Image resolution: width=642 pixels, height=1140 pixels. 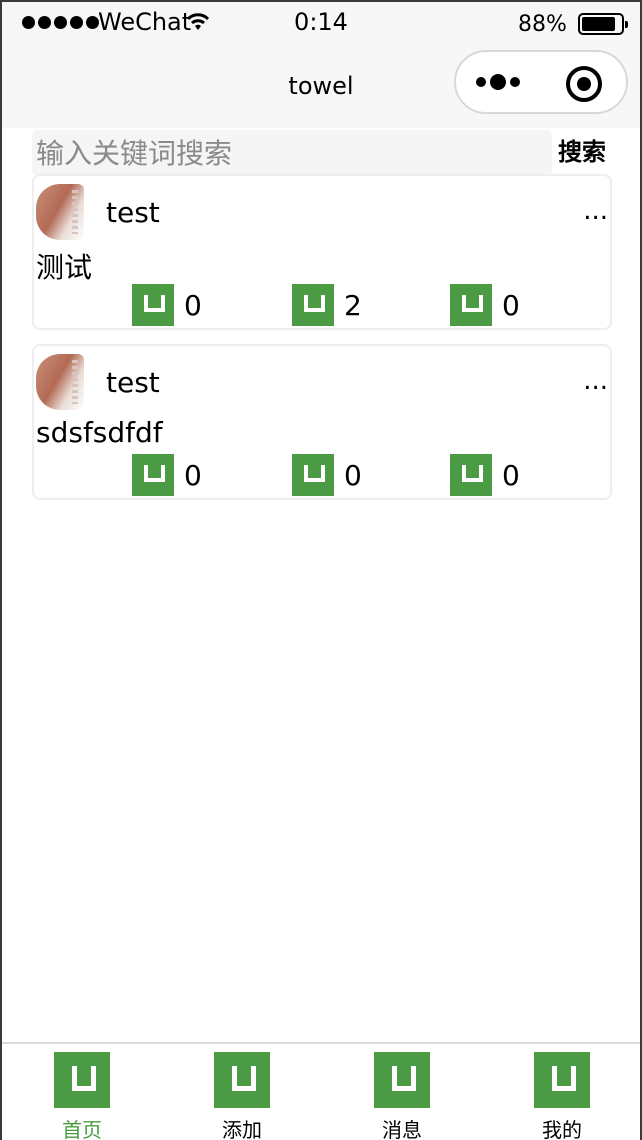 What do you see at coordinates (321, 1091) in the screenshot?
I see `tab-bar: 首页 添加 消息 我的` at bounding box center [321, 1091].